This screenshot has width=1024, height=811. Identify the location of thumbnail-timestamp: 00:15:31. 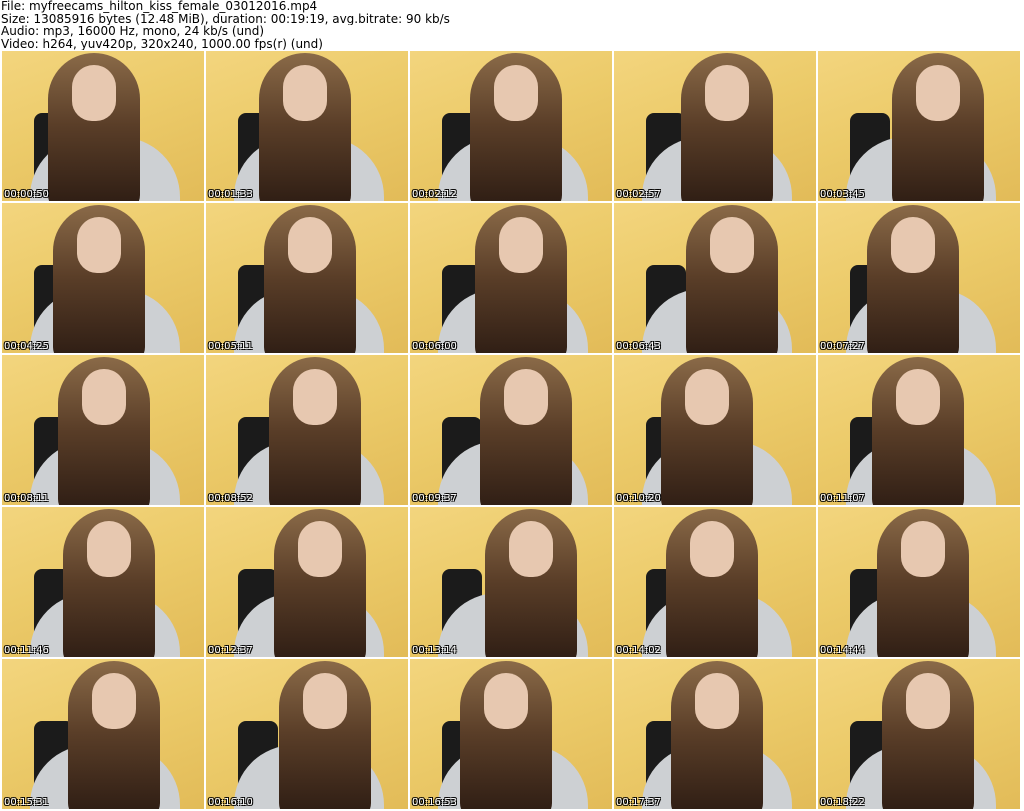
(26, 802).